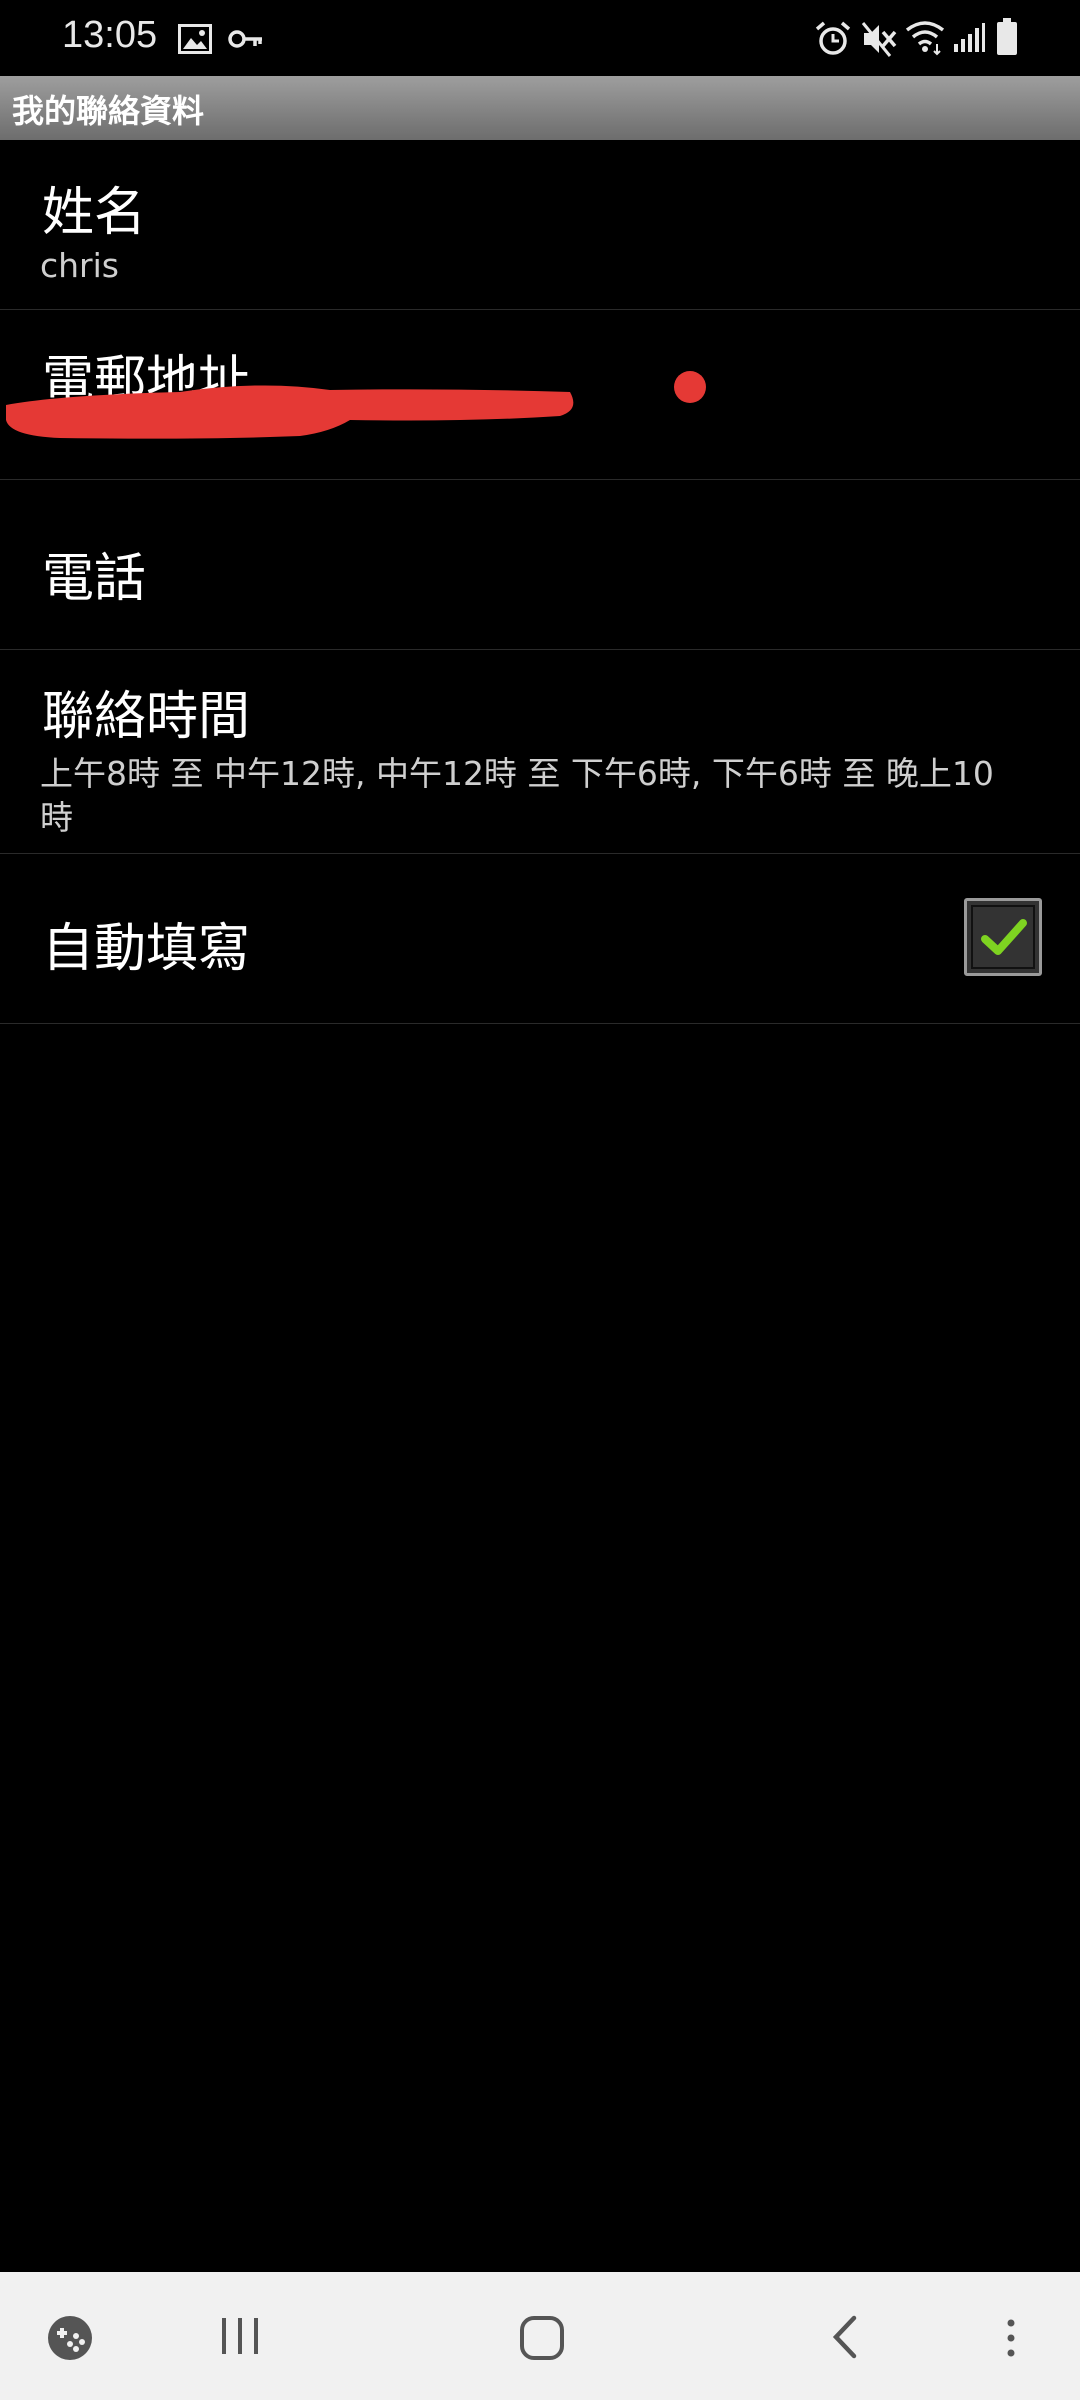  What do you see at coordinates (70, 2338) in the screenshot?
I see `game-tools-icon` at bounding box center [70, 2338].